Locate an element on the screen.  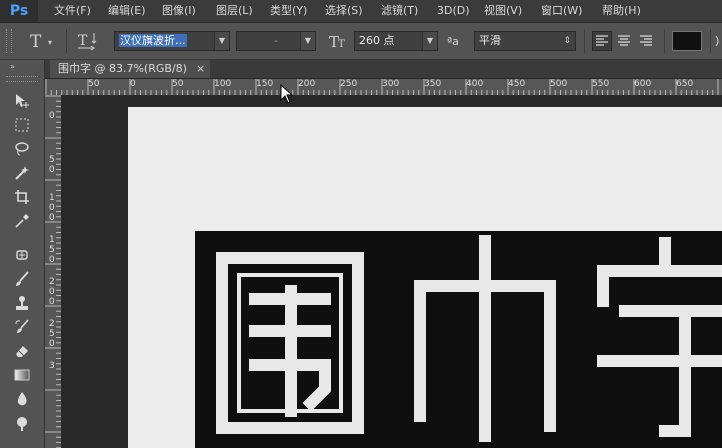
document-tab: 围巾字 @ 83.7%(RGB/8) × is located at coordinates (130, 69).